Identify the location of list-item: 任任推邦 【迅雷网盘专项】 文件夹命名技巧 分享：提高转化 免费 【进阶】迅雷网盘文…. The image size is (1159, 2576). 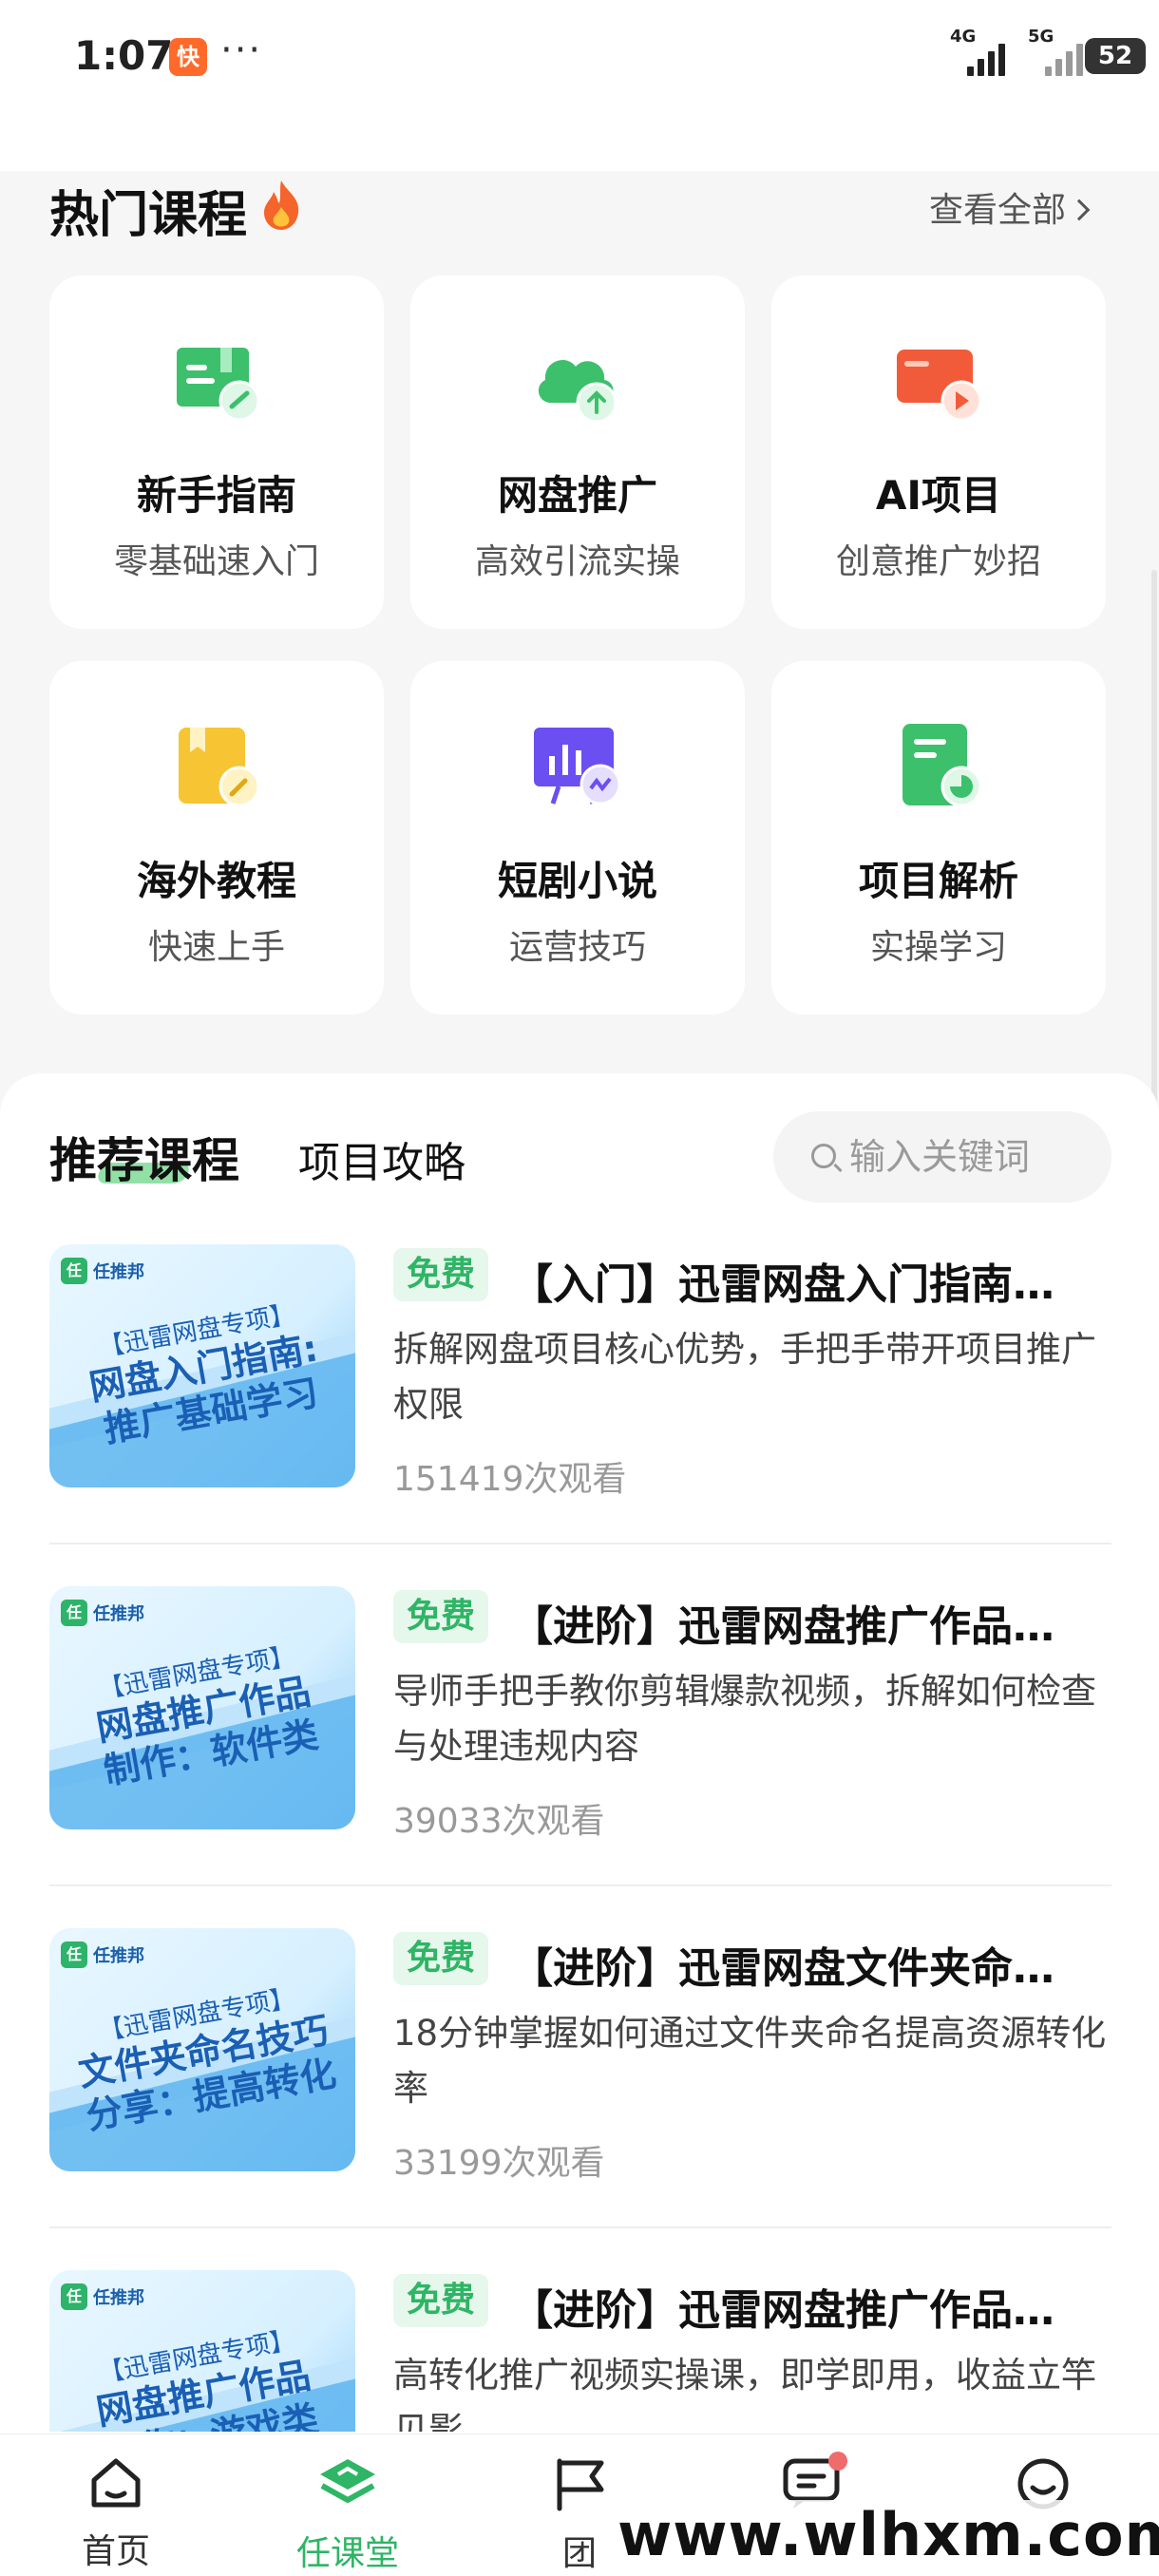
(580, 2089).